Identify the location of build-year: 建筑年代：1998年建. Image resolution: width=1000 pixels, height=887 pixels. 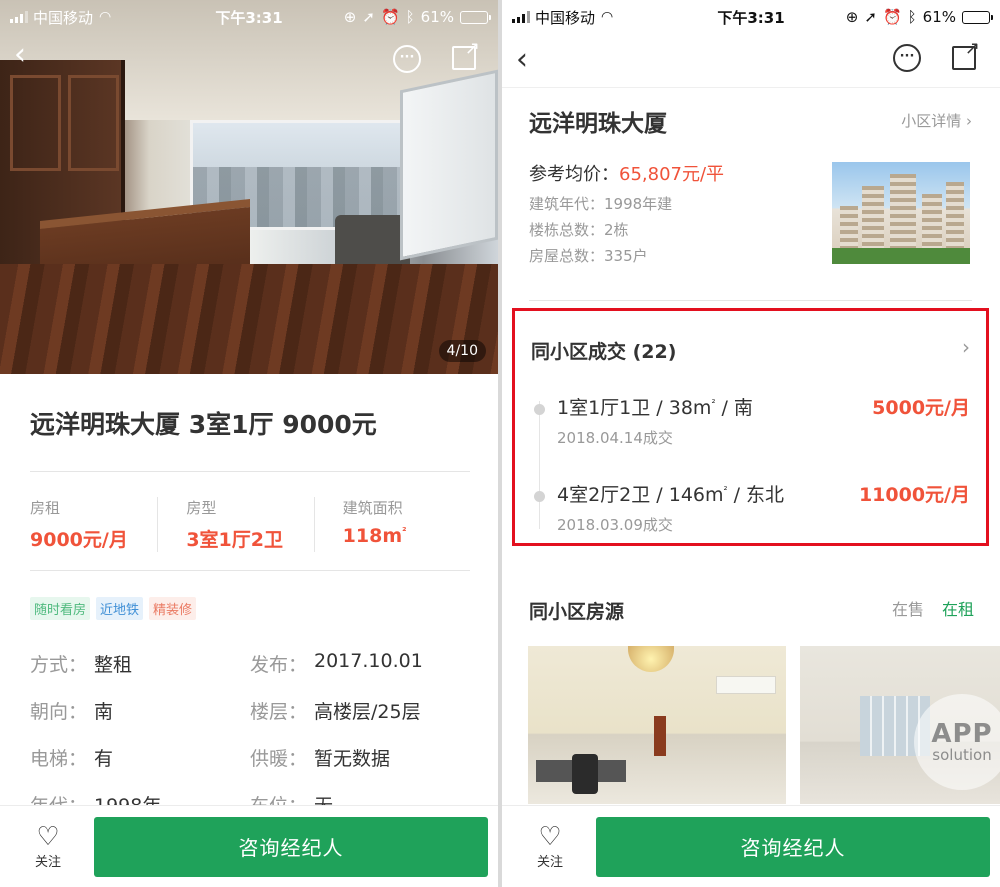
(601, 204).